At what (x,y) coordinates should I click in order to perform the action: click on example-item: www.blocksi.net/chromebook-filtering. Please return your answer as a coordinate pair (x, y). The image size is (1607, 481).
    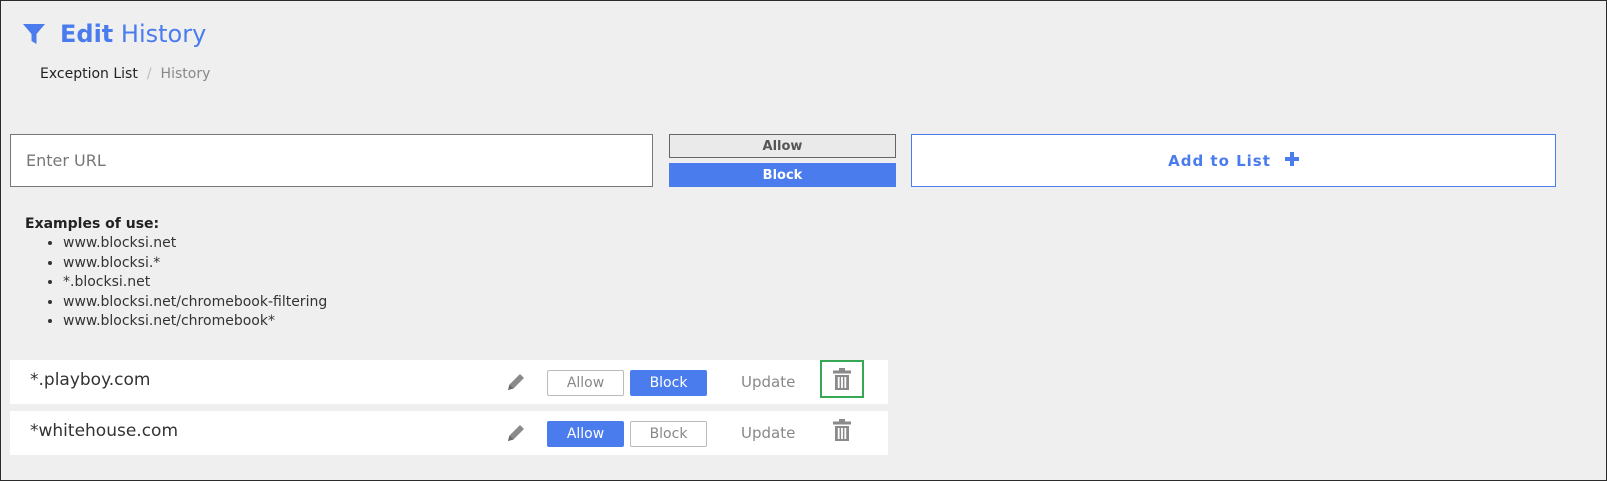
    Looking at the image, I should click on (195, 303).